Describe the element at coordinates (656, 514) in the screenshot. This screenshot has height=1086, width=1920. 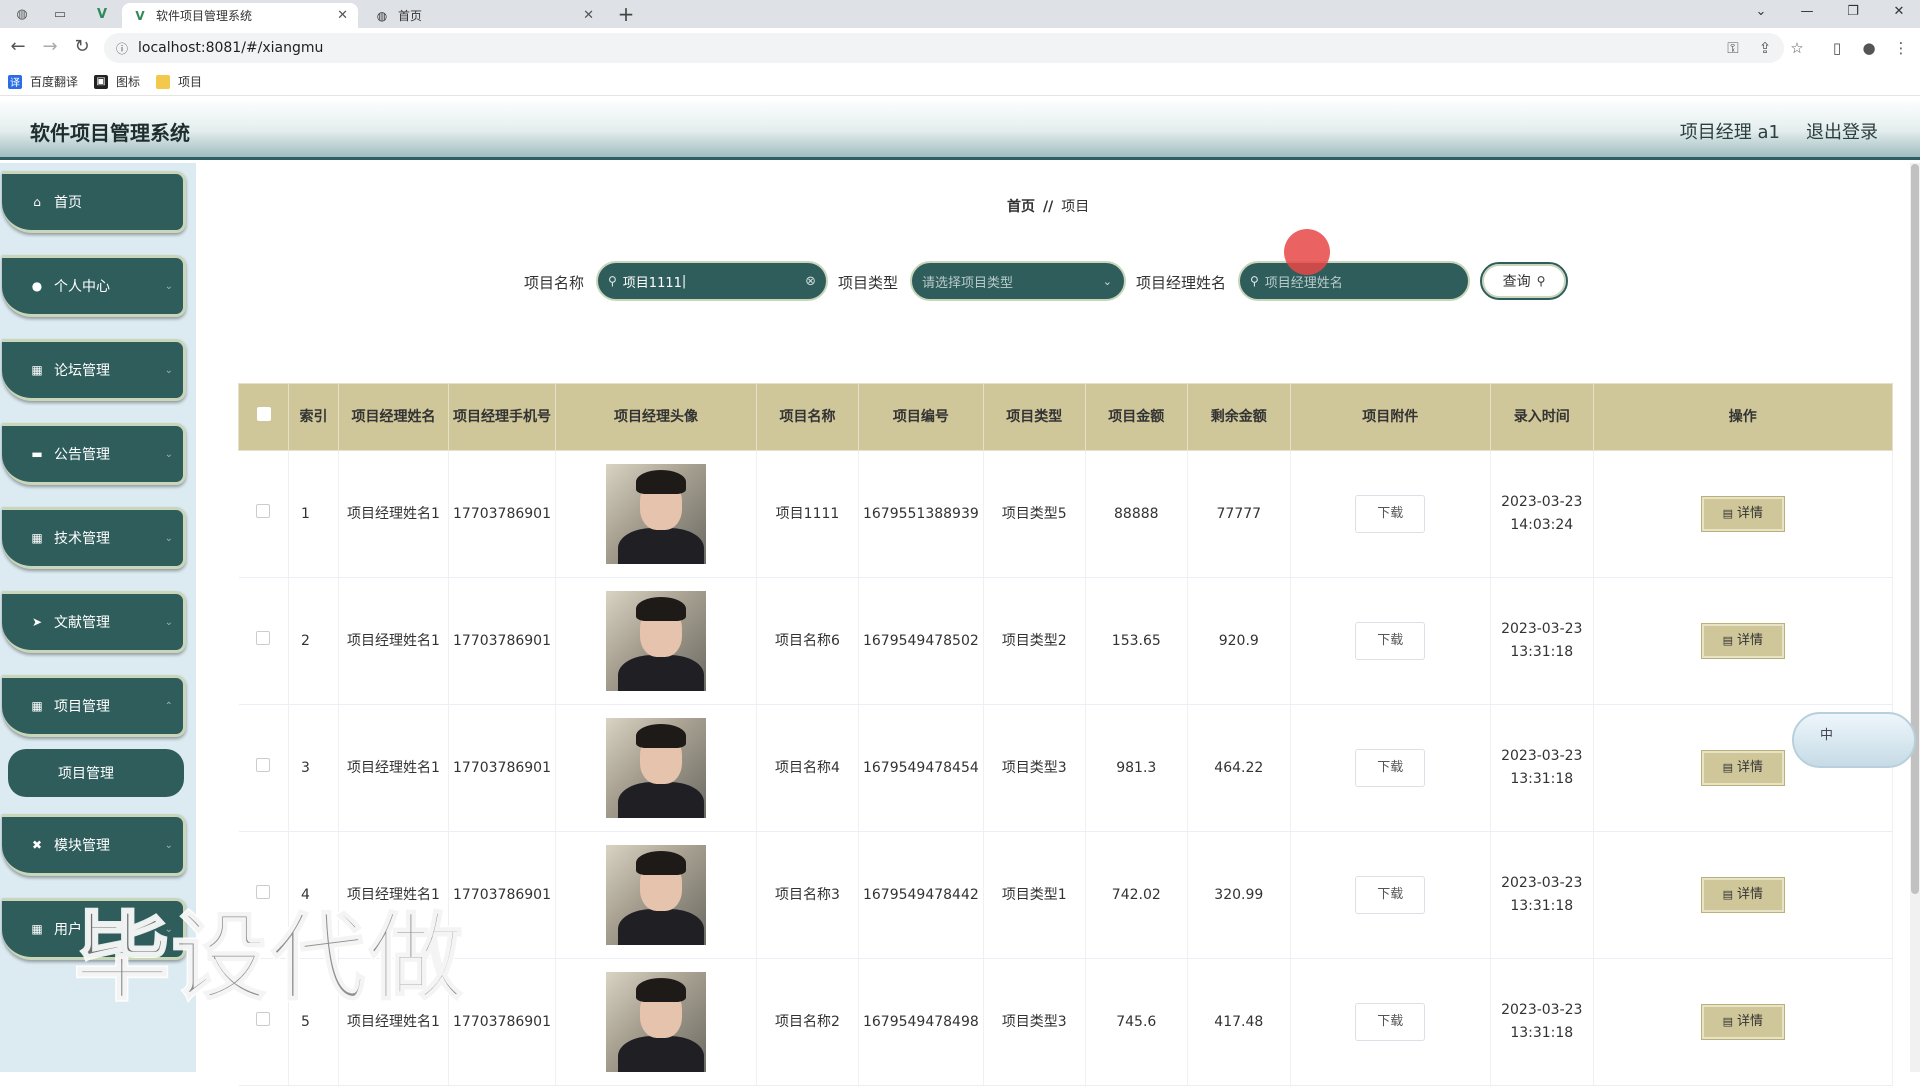
I see `avatar-cell` at that location.